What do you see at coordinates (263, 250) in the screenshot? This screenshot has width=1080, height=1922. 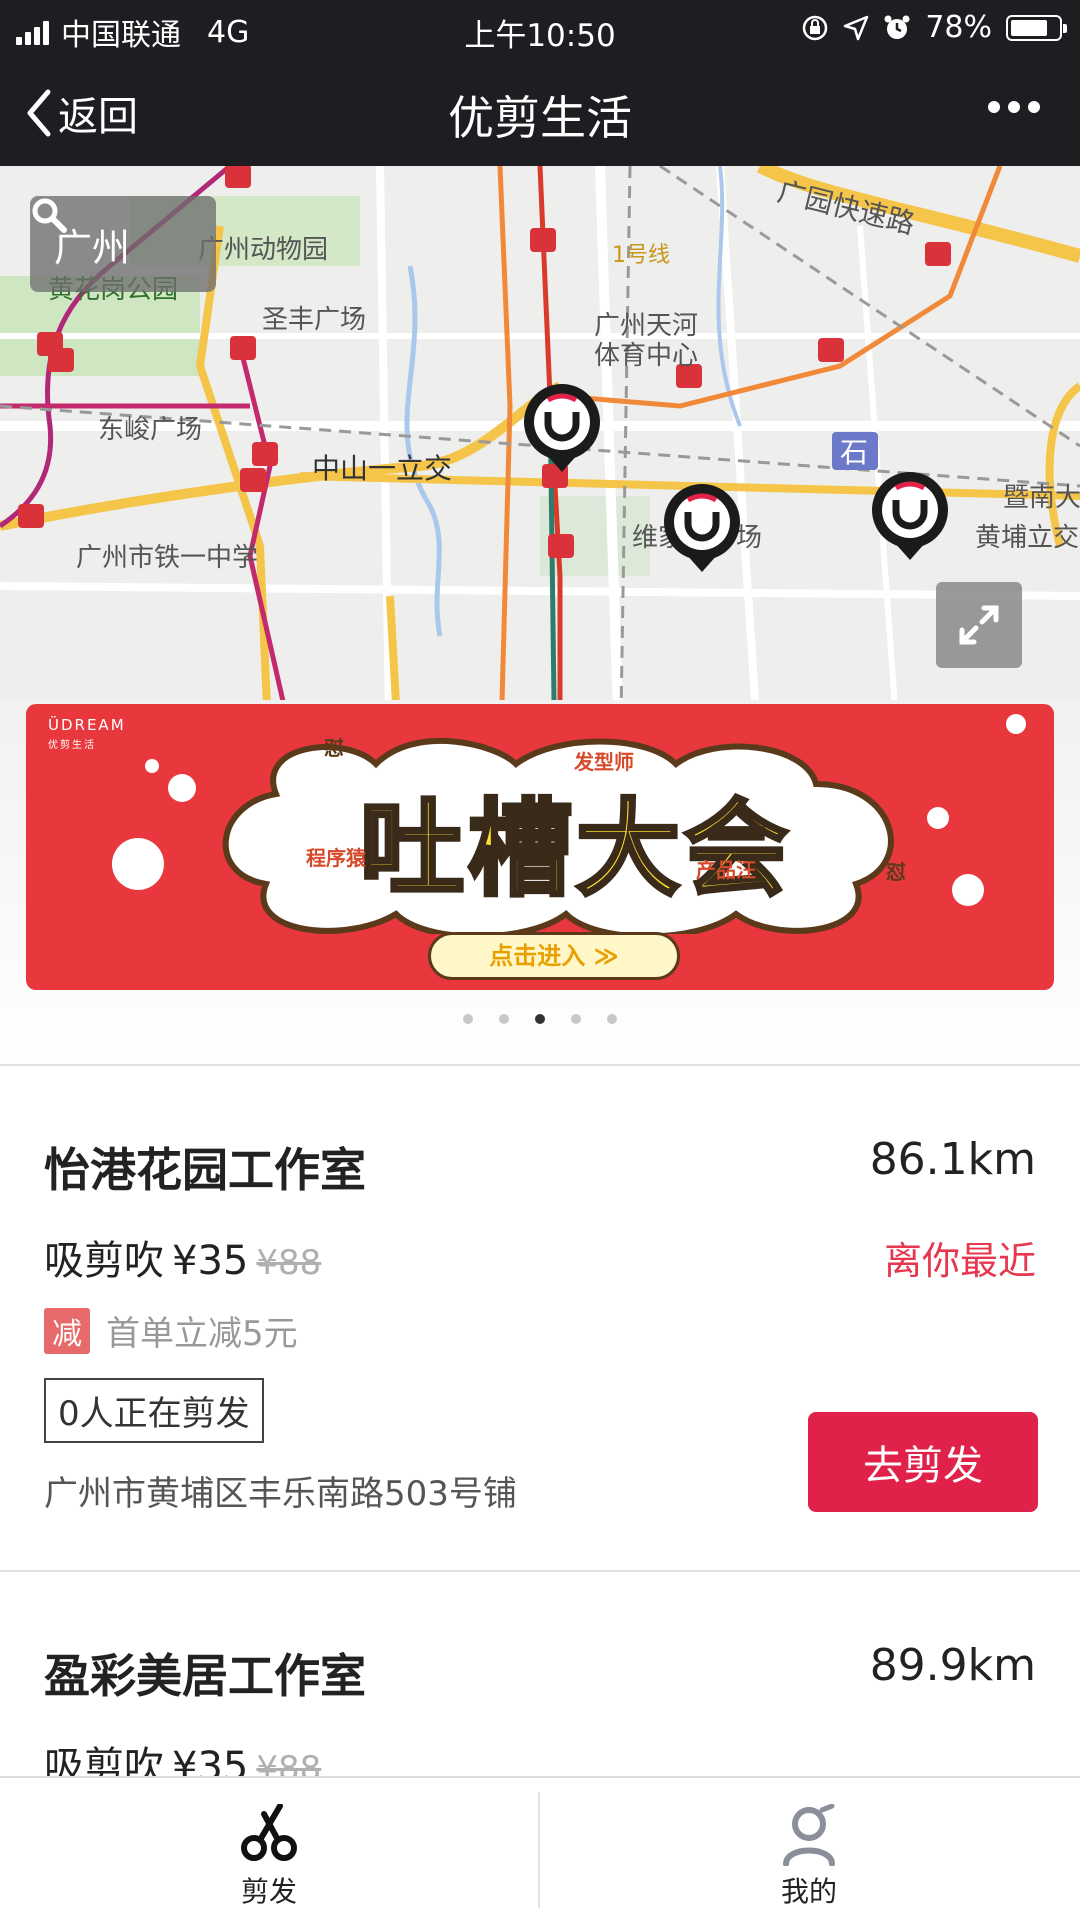 I see `map-label-zoo: 广州动物园` at bounding box center [263, 250].